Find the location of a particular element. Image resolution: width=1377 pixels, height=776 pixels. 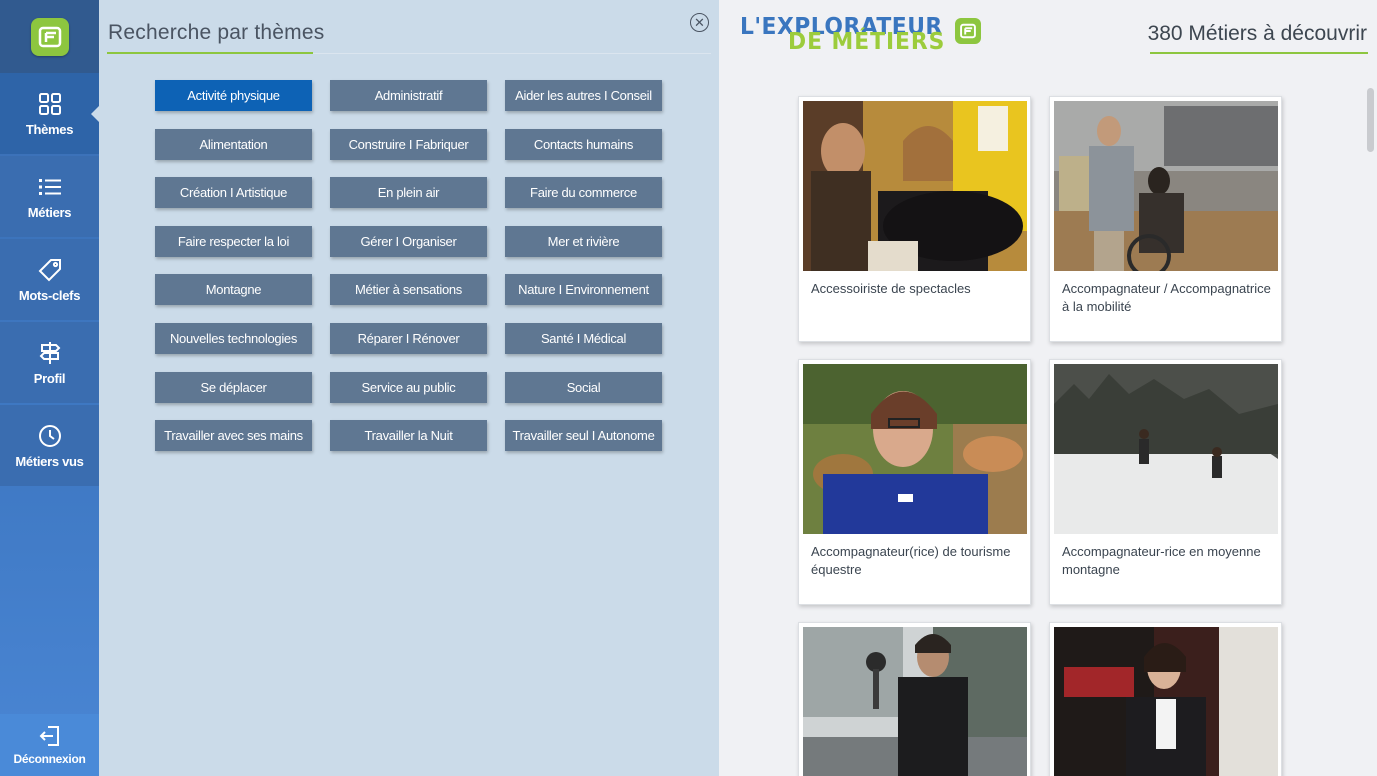

theme-button: Travailler seul I Autonome is located at coordinates (583, 435).